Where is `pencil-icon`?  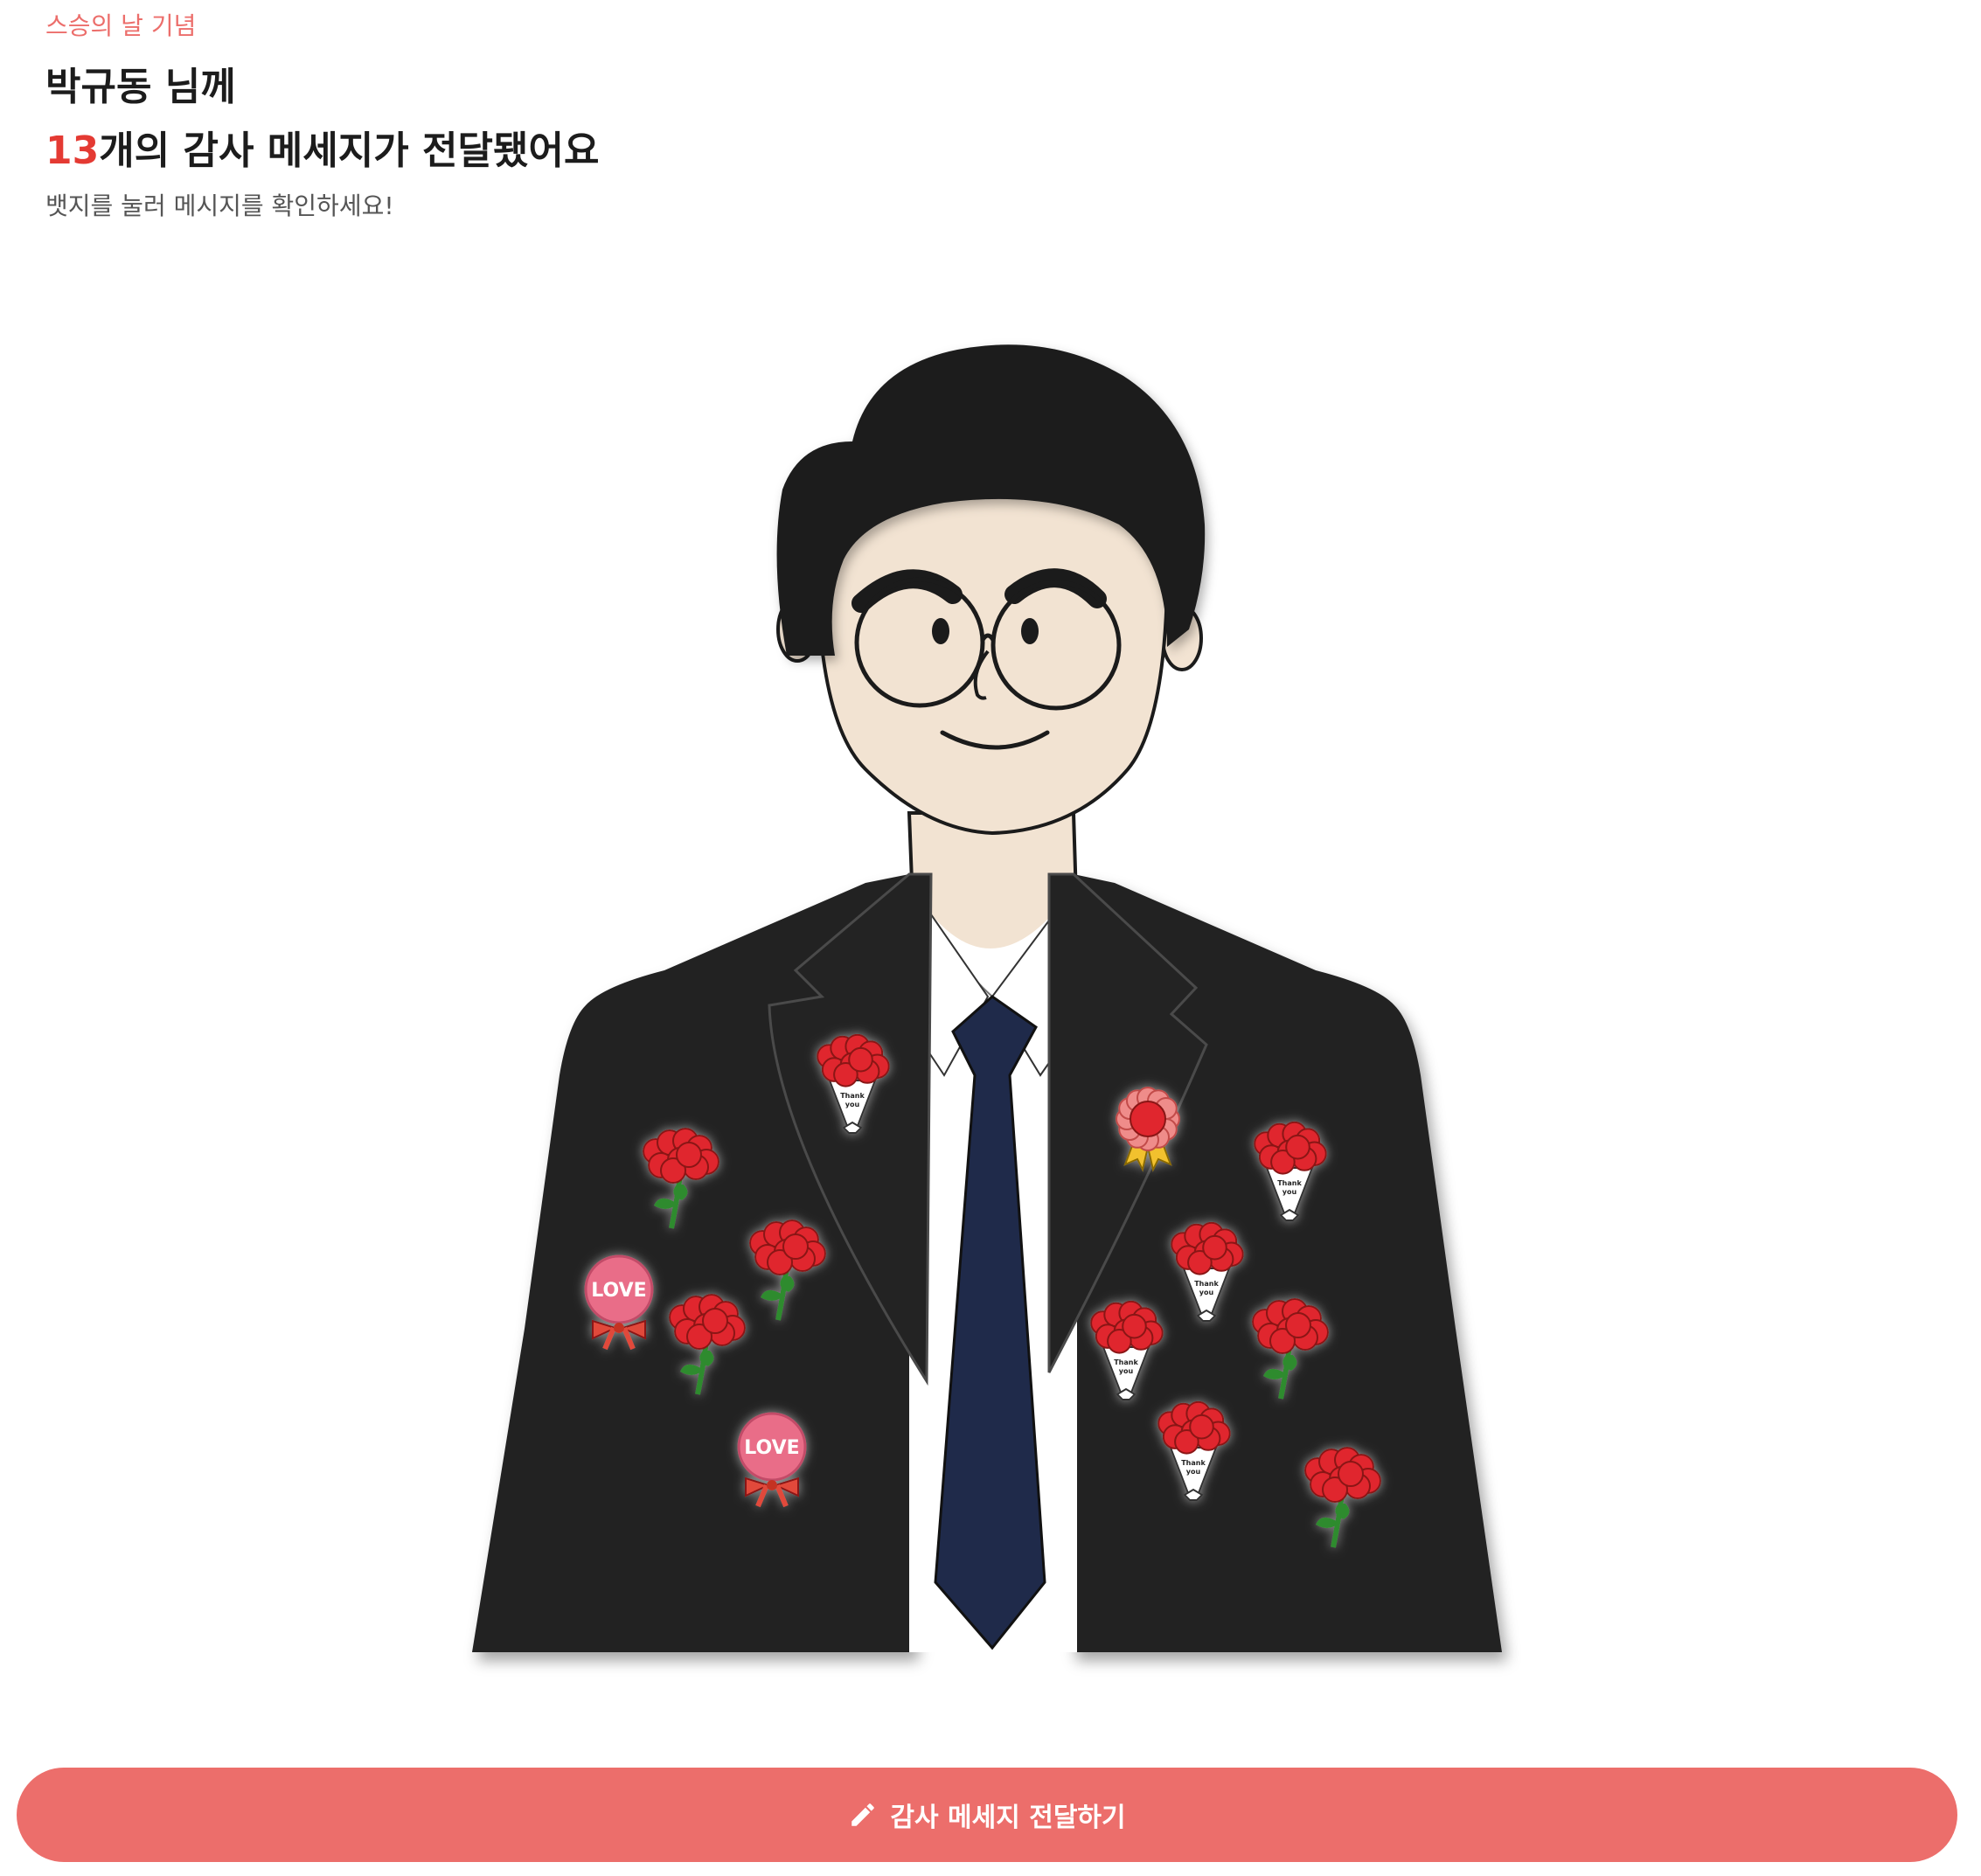 pencil-icon is located at coordinates (863, 1814).